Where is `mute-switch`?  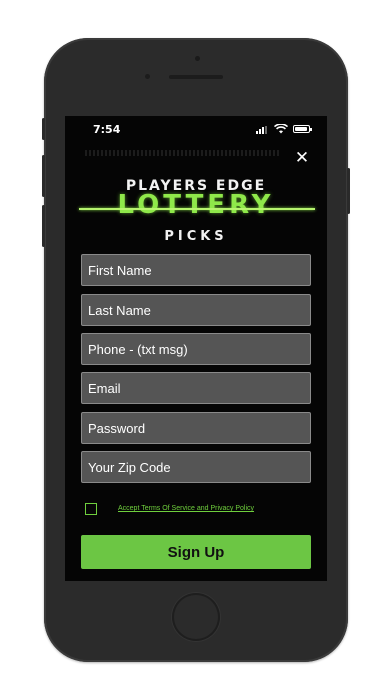
mute-switch is located at coordinates (43, 129).